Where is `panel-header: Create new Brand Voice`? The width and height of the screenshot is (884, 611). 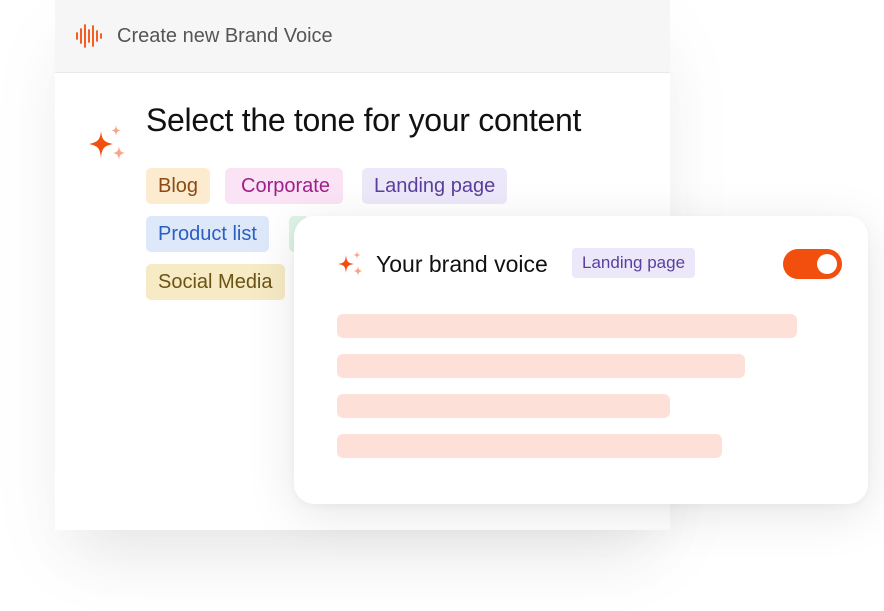
panel-header: Create new Brand Voice is located at coordinates (362, 36).